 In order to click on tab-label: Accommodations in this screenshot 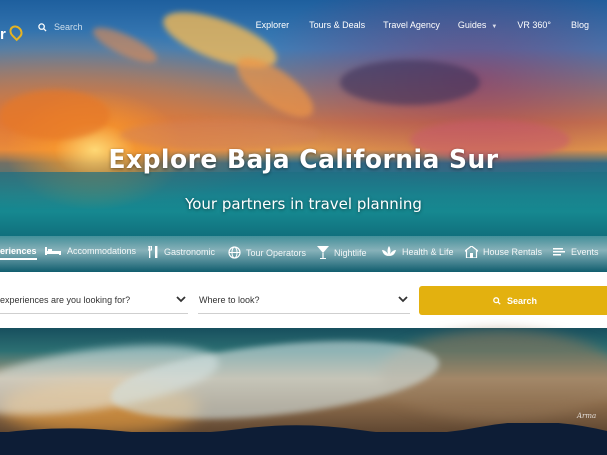, I will do `click(102, 251)`.